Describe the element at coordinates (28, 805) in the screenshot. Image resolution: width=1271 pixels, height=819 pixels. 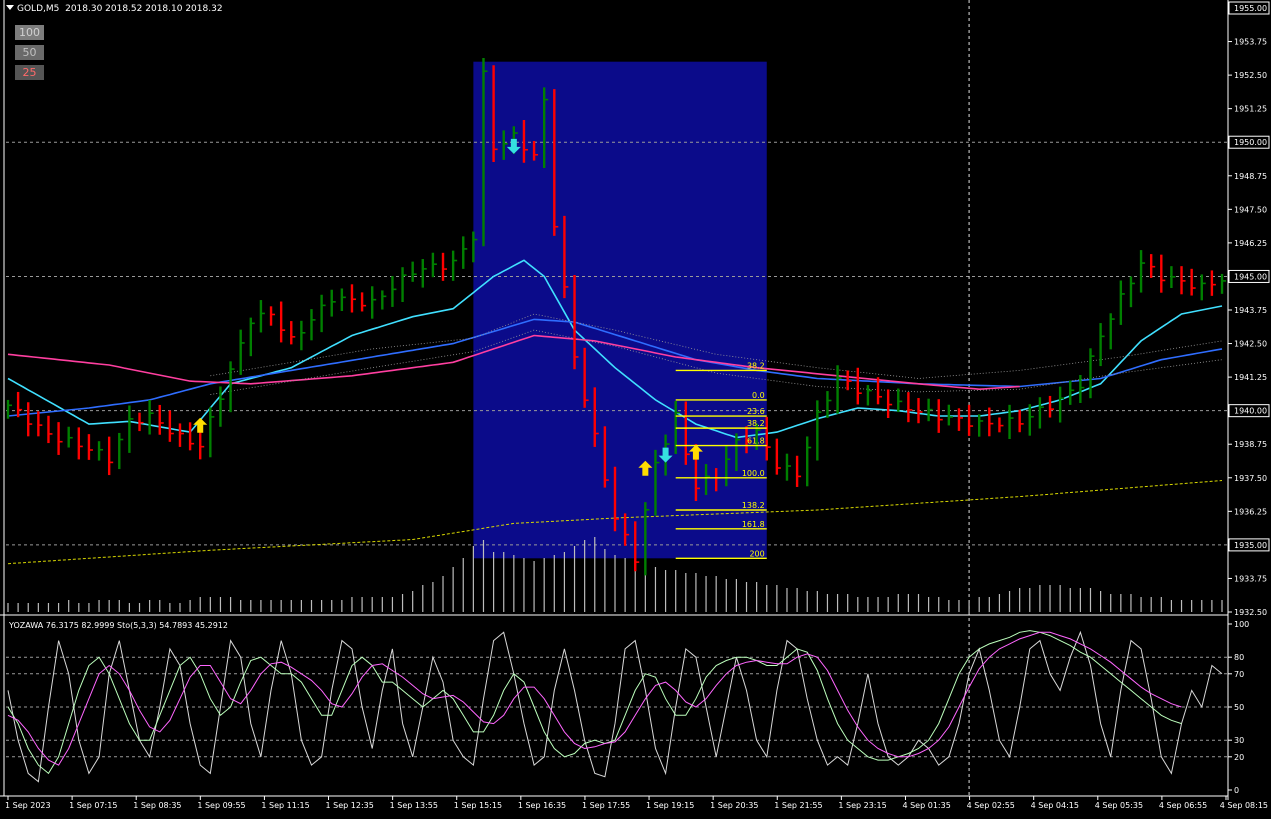
I see `time-tick-label: 1 Sep 2023` at that location.